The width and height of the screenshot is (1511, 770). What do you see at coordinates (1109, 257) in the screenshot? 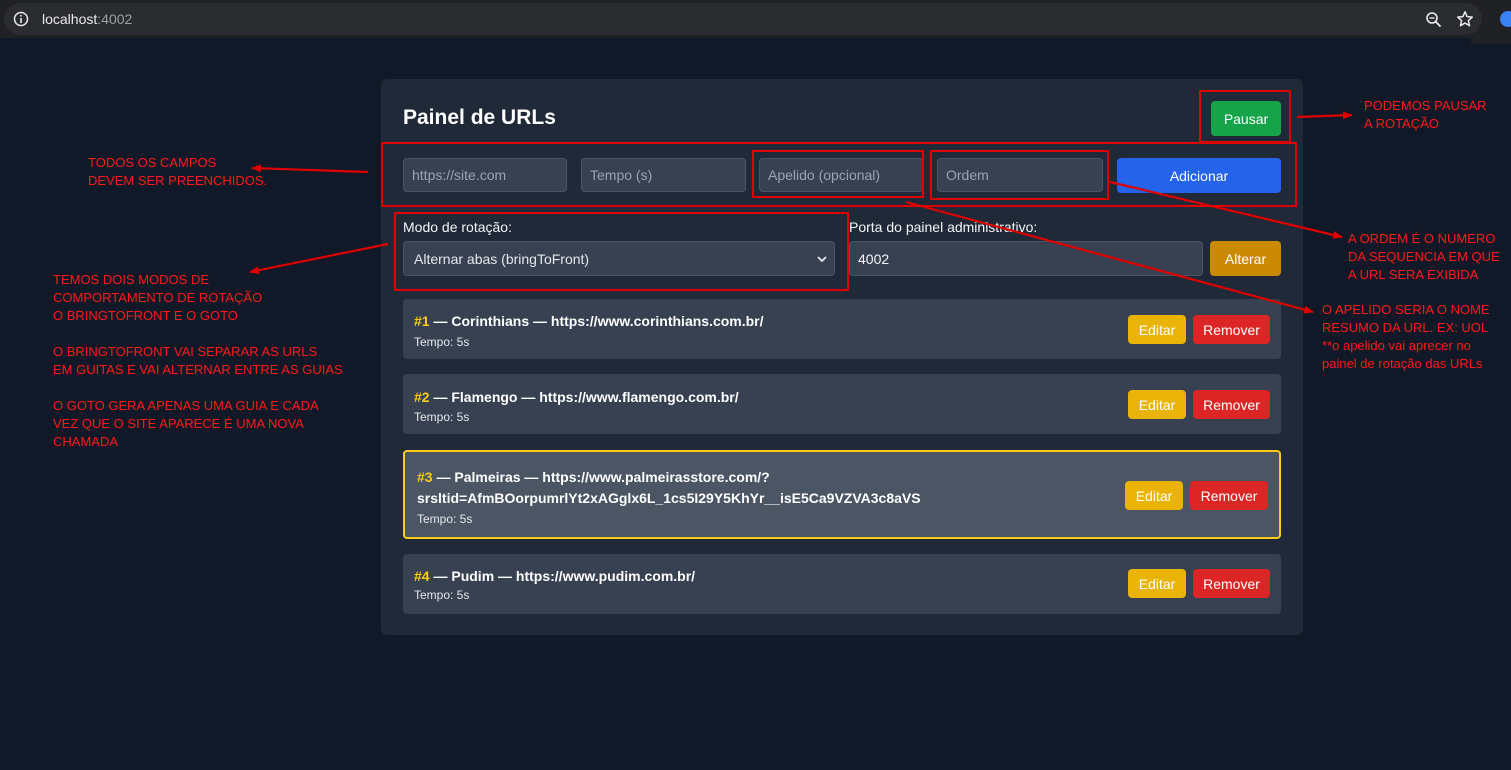
I see `arrow-nickname` at bounding box center [1109, 257].